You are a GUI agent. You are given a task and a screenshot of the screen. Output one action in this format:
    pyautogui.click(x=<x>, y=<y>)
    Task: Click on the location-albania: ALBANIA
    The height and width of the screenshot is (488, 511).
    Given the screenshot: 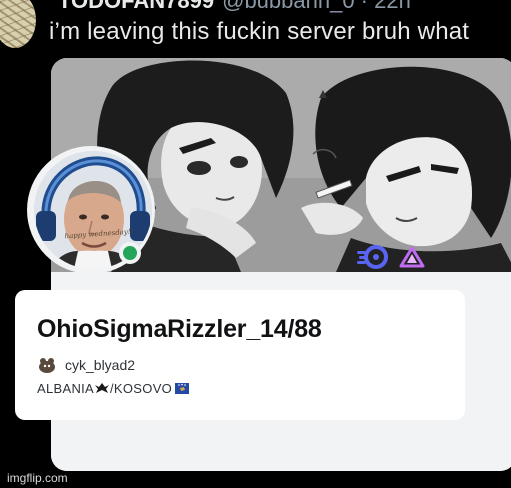 What is the action you would take?
    pyautogui.click(x=66, y=388)
    